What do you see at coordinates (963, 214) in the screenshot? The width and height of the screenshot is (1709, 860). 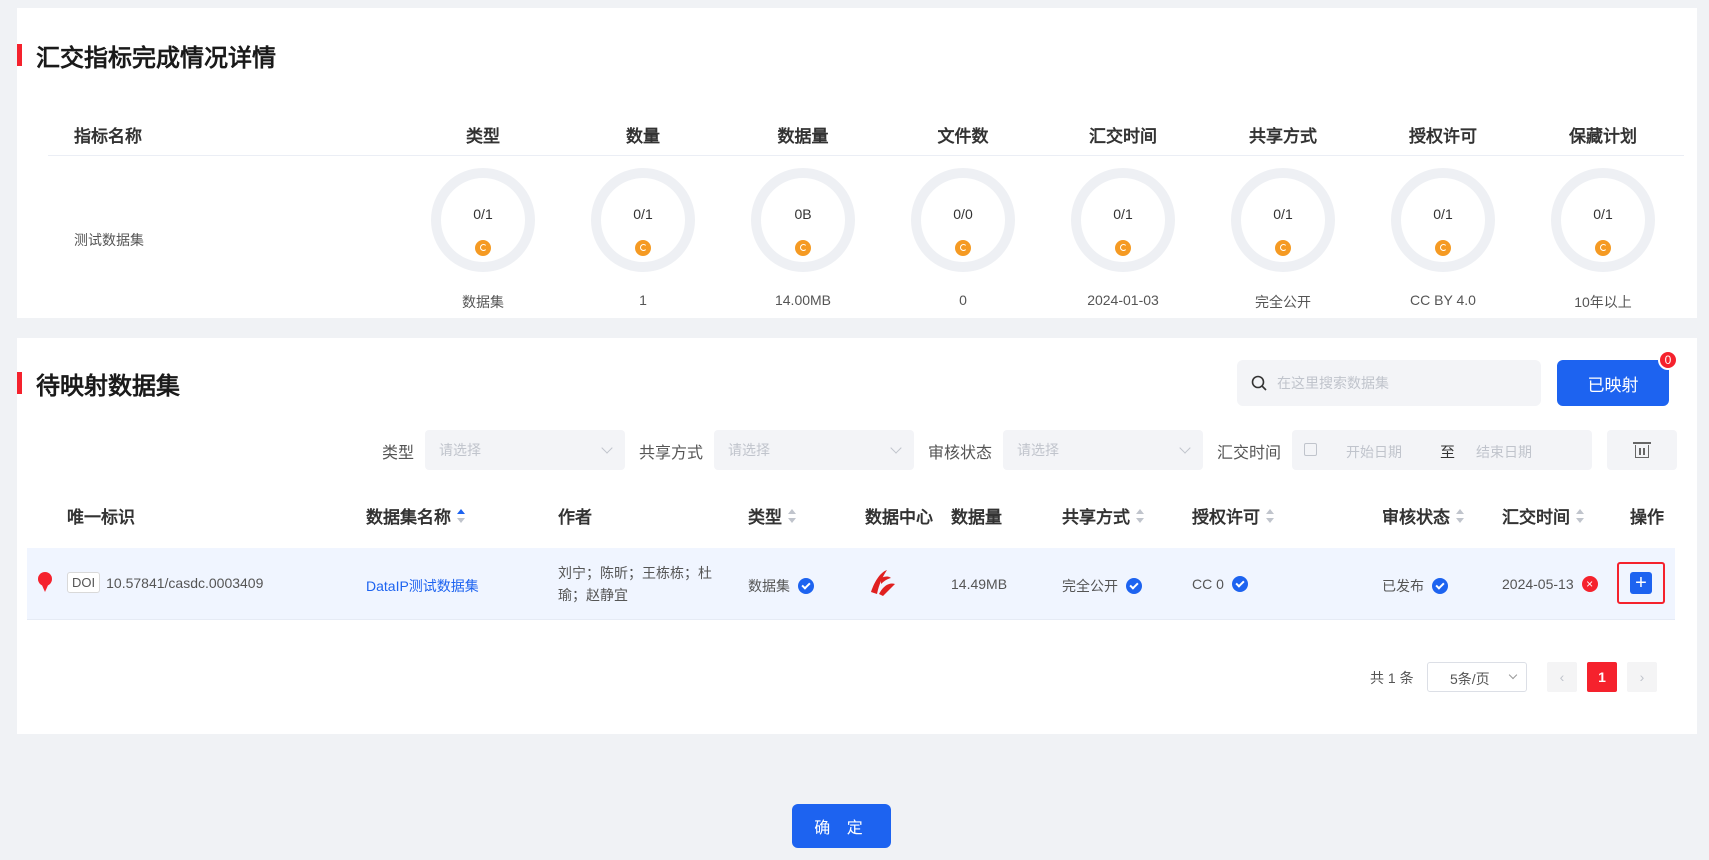 I see `donut-value: 0/0` at bounding box center [963, 214].